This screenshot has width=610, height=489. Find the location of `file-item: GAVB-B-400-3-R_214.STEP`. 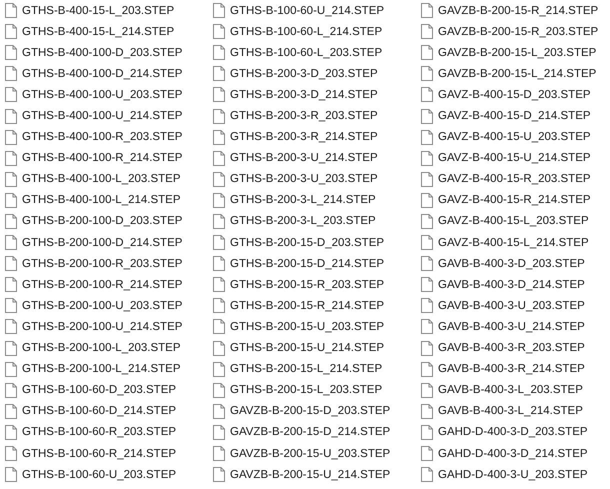

file-item: GAVB-B-400-3-R_214.STEP is located at coordinates (513, 369).